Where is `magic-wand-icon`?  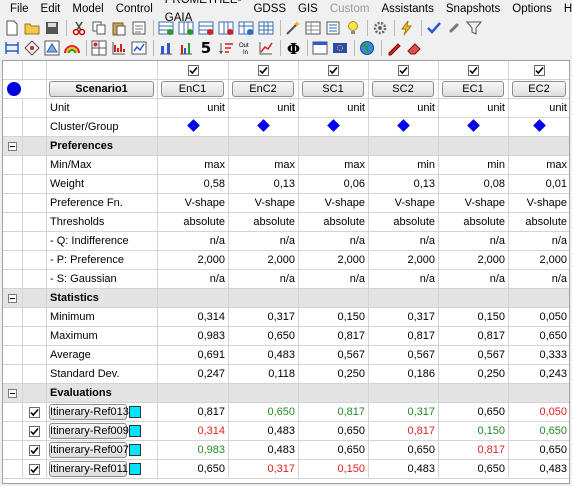
magic-wand-icon is located at coordinates (293, 28).